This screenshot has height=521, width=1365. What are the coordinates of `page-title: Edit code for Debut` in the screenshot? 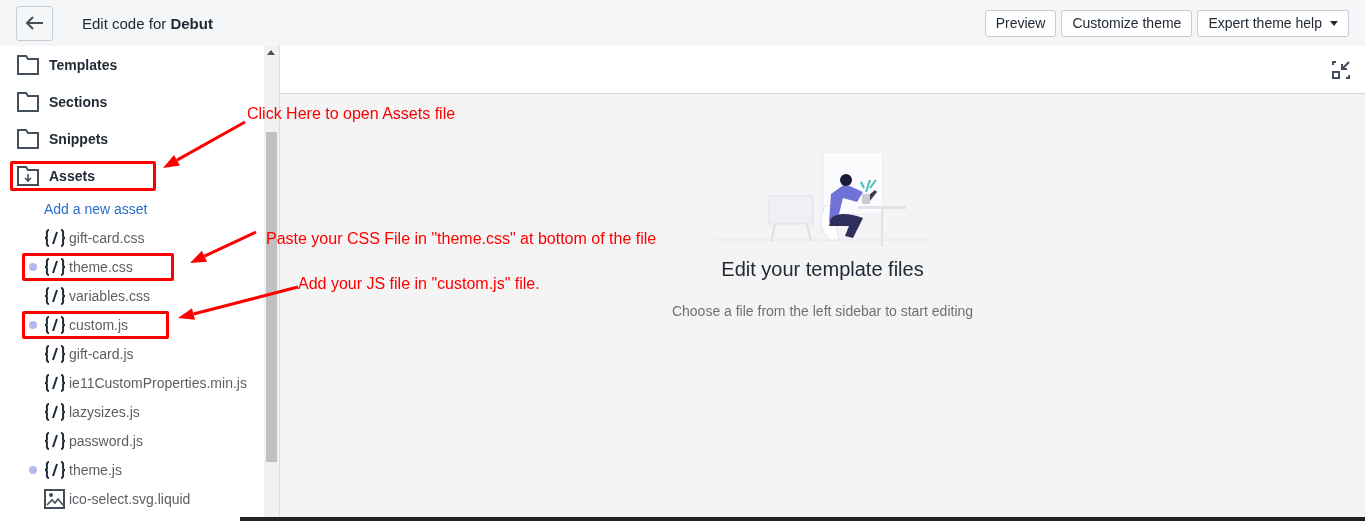 It's located at (147, 23).